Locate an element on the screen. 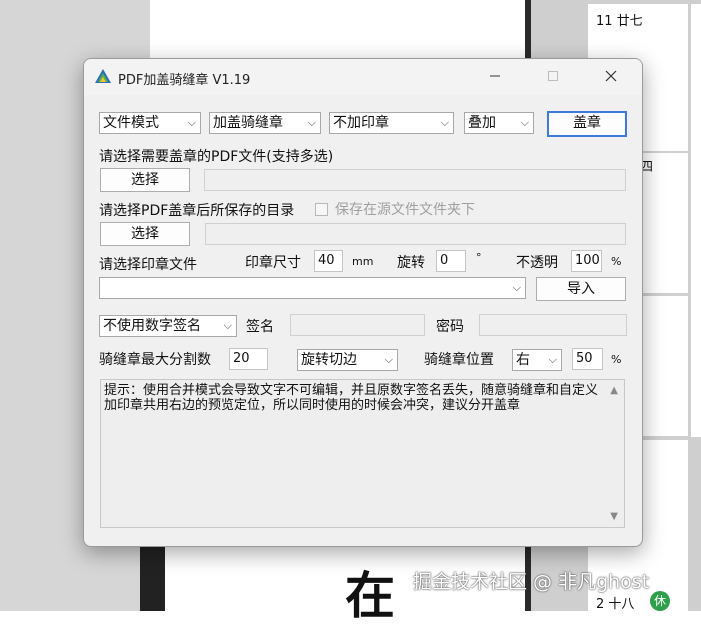 The width and height of the screenshot is (701, 628). signature-name-label: 签名 is located at coordinates (260, 327).